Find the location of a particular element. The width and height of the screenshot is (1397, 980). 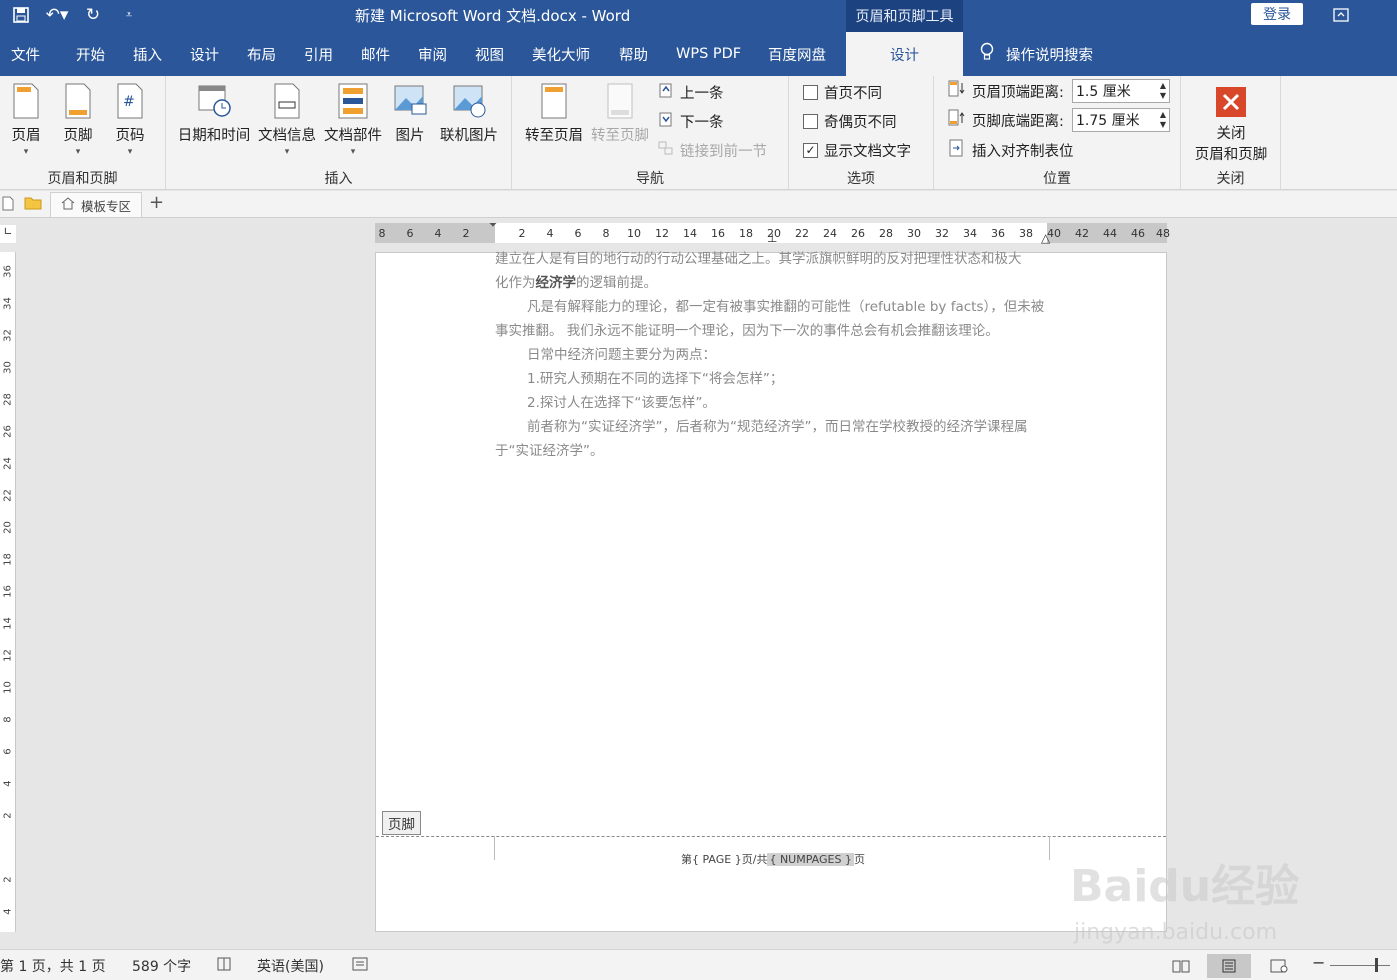

group-navigation: 转至页眉 转至页脚 上一条 下一条 链接到前一节 导航 is located at coordinates (650, 133).